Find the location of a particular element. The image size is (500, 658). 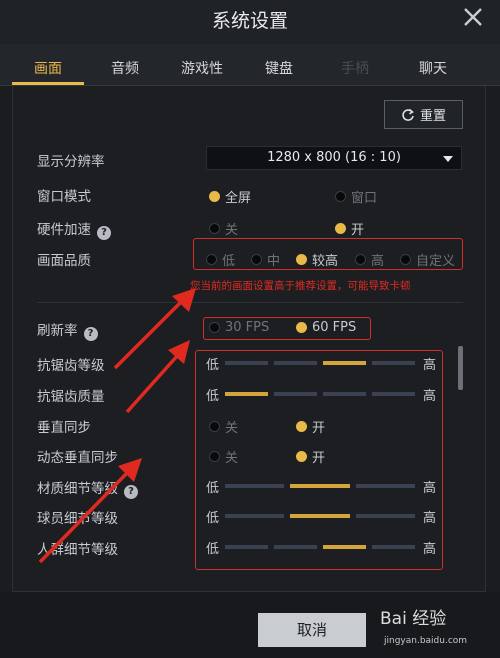

performance-warning: 您当前的画面设置高于推荐设置，可能导致卡顿 is located at coordinates (300, 286).